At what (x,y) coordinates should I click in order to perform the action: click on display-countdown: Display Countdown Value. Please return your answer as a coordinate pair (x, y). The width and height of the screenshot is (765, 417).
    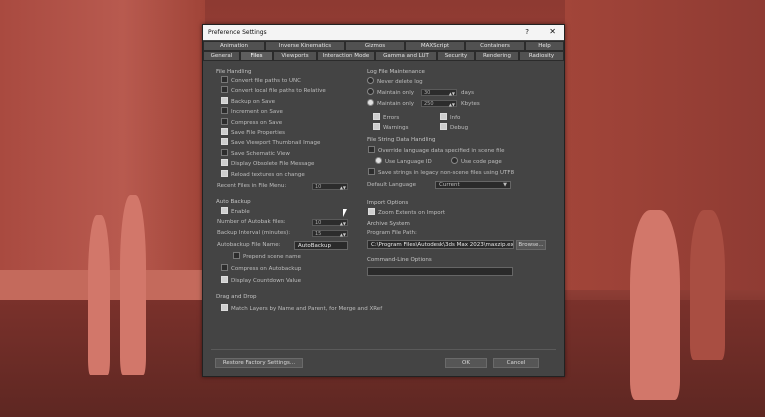
    Looking at the image, I should click on (261, 280).